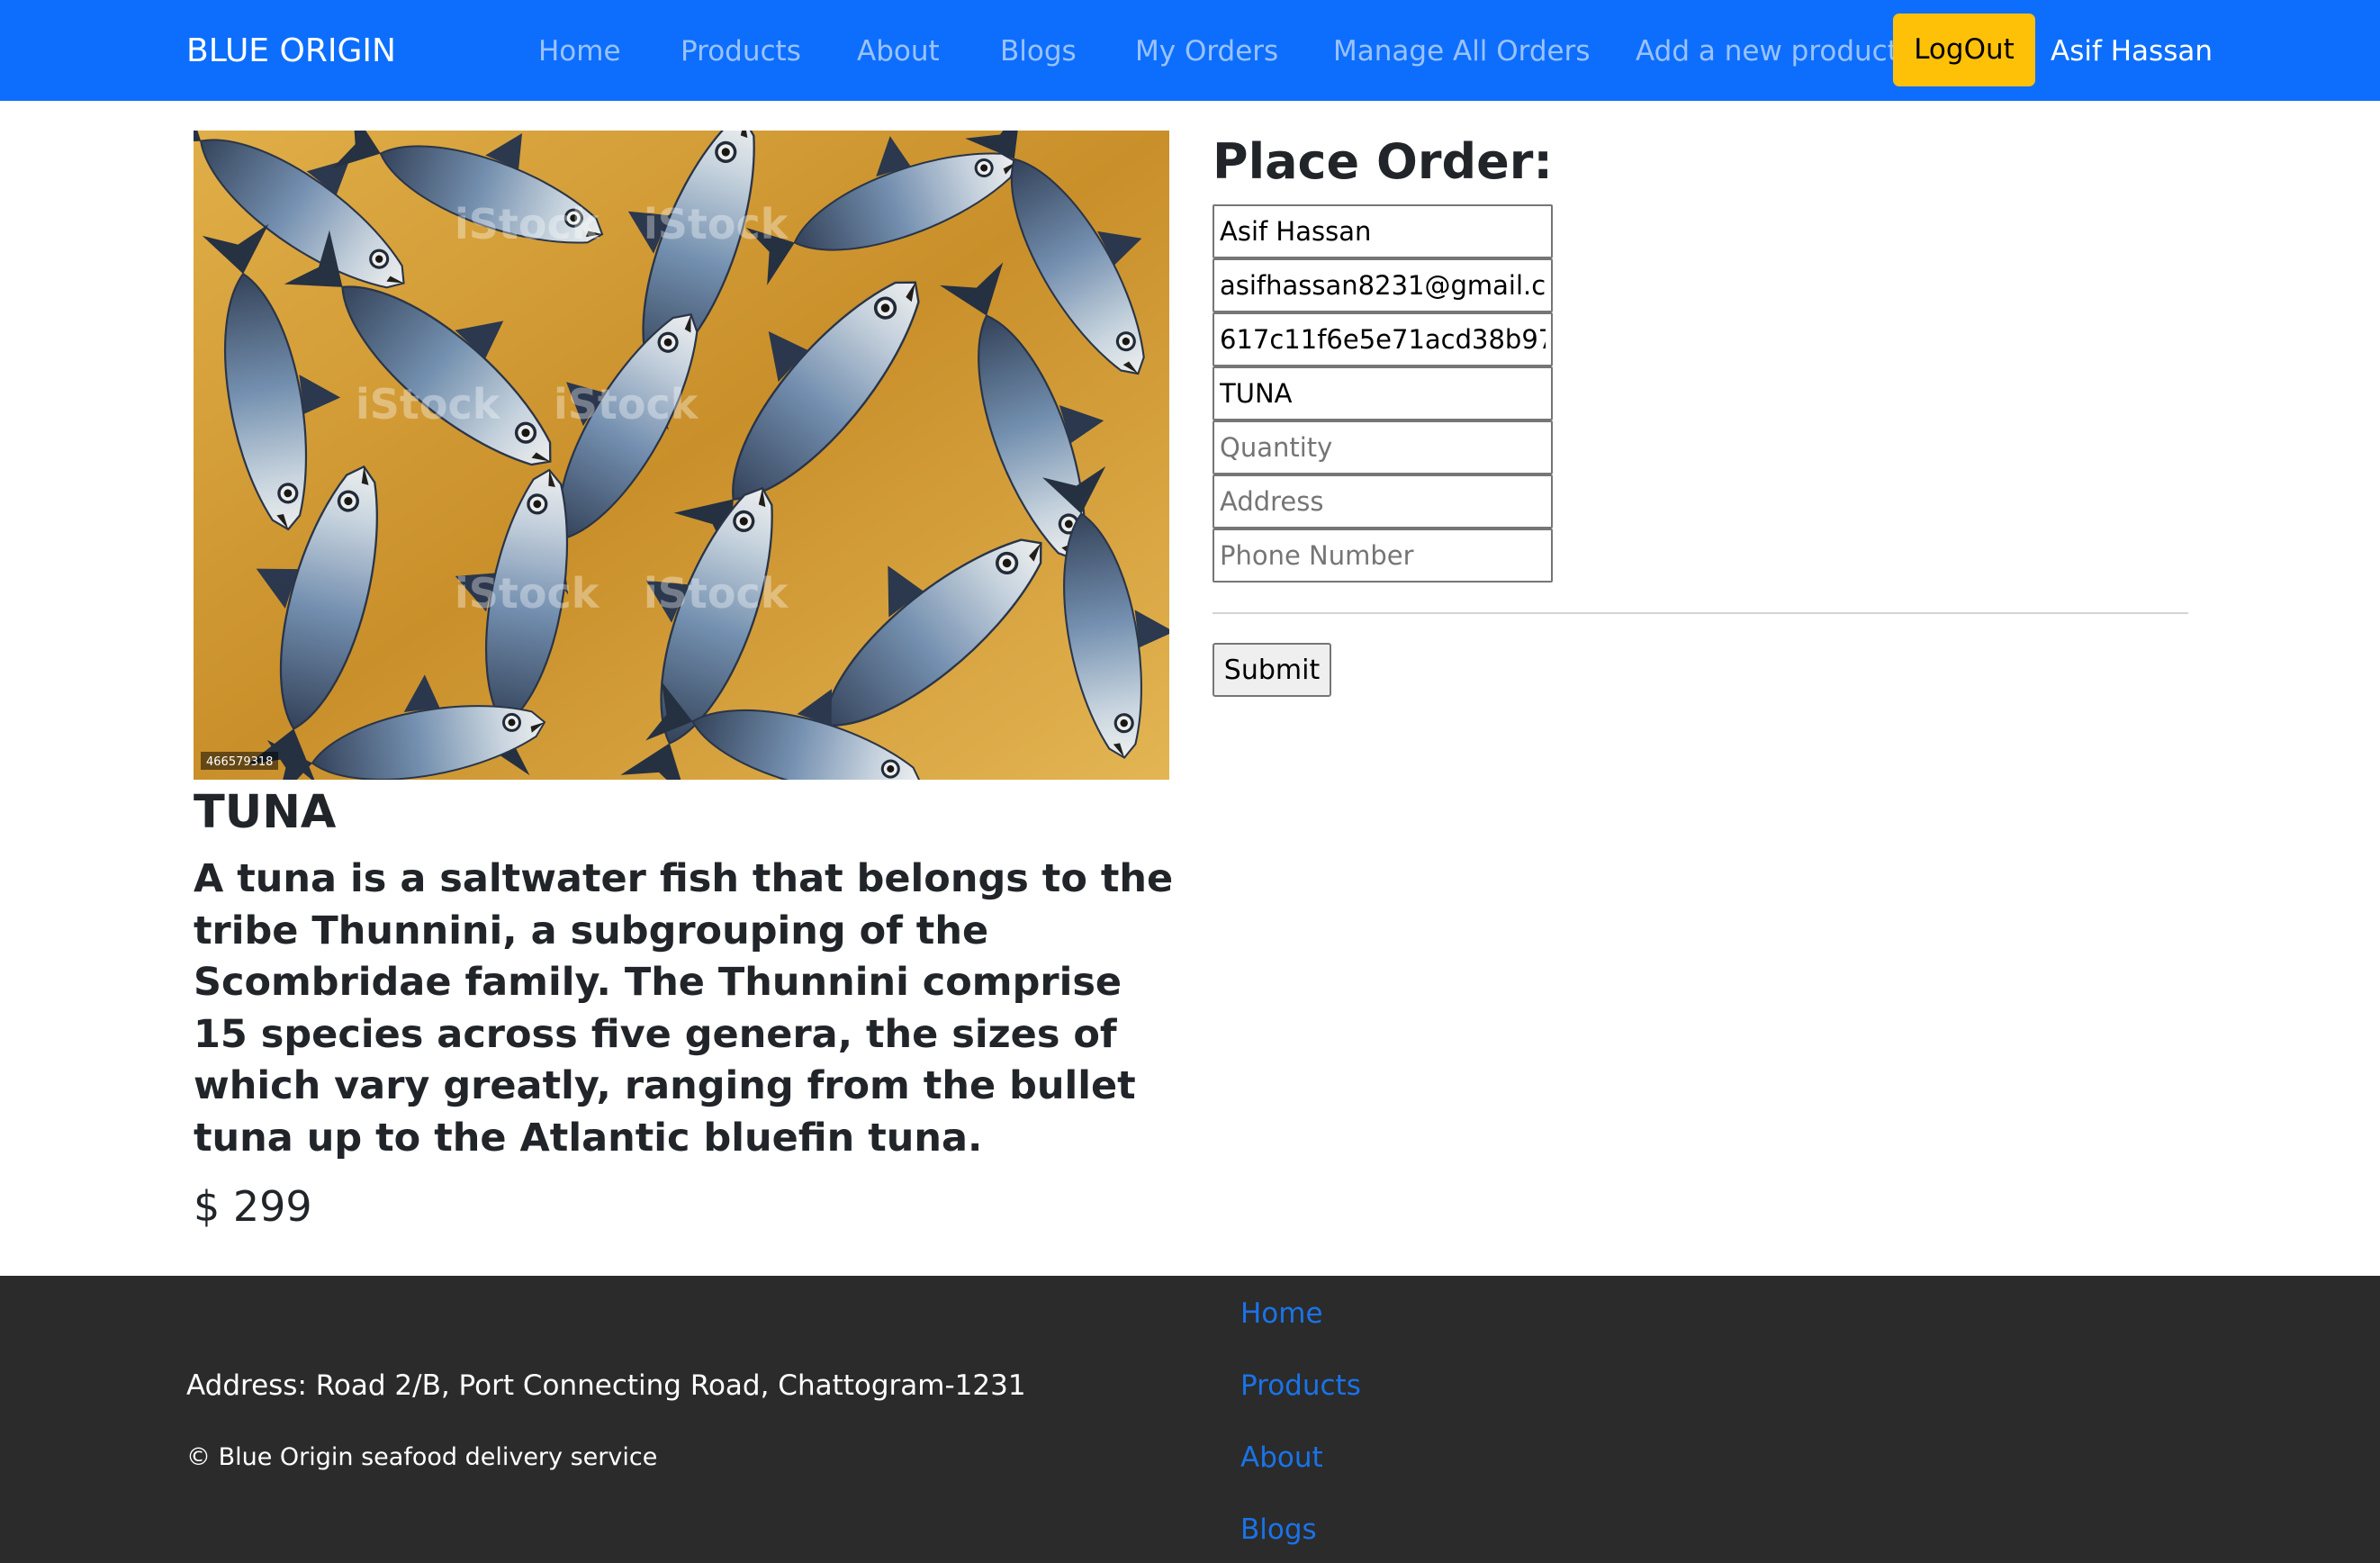 The image size is (2380, 1563). Describe the element at coordinates (1038, 50) in the screenshot. I see `nav-link-blogs: Blogs` at that location.